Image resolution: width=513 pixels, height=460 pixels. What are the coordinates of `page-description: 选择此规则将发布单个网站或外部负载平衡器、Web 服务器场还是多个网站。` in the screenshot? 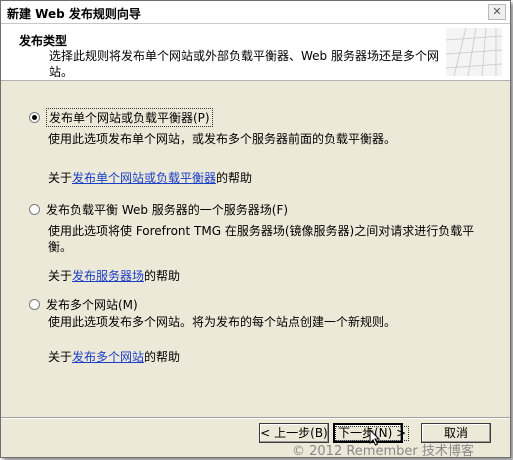 It's located at (244, 64).